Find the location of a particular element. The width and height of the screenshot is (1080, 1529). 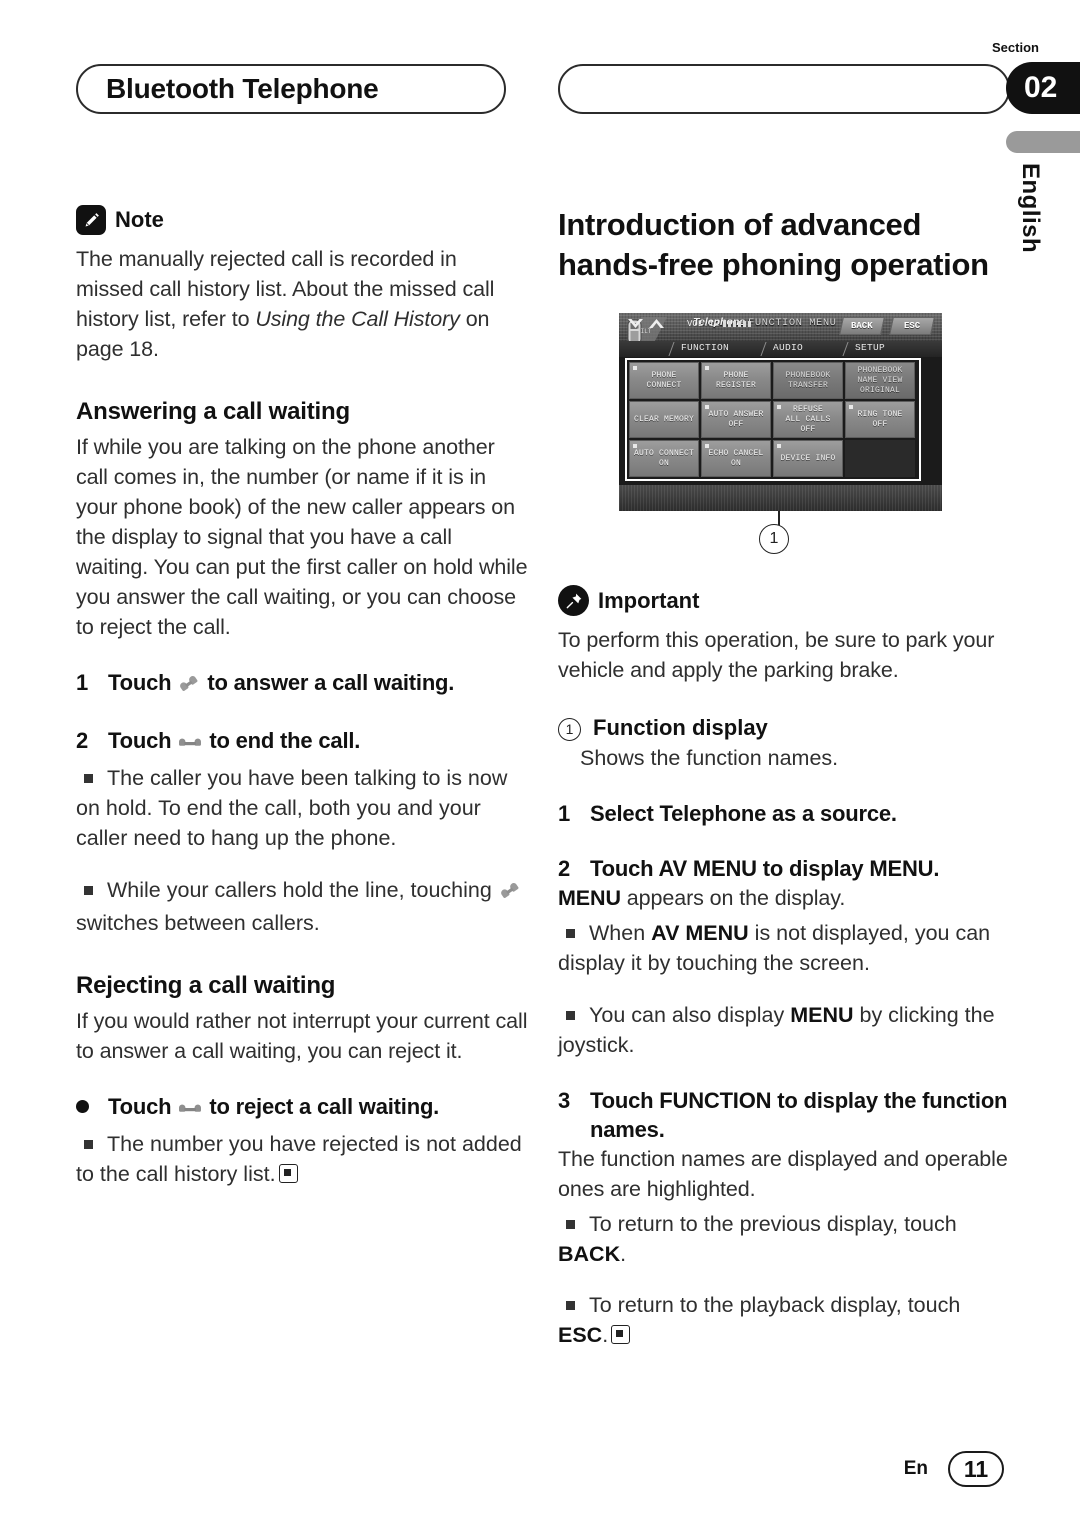

device-button-label-line: TRANSFER is located at coordinates (807, 385).